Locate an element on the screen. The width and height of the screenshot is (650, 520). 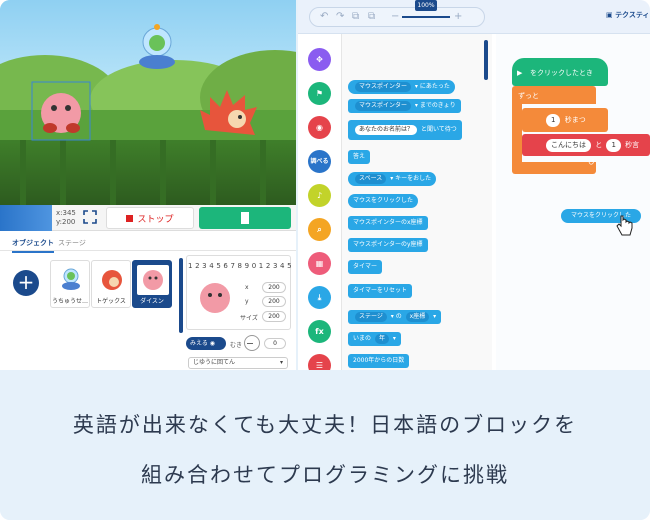
block-answer: 答え is located at coordinates (359, 157).